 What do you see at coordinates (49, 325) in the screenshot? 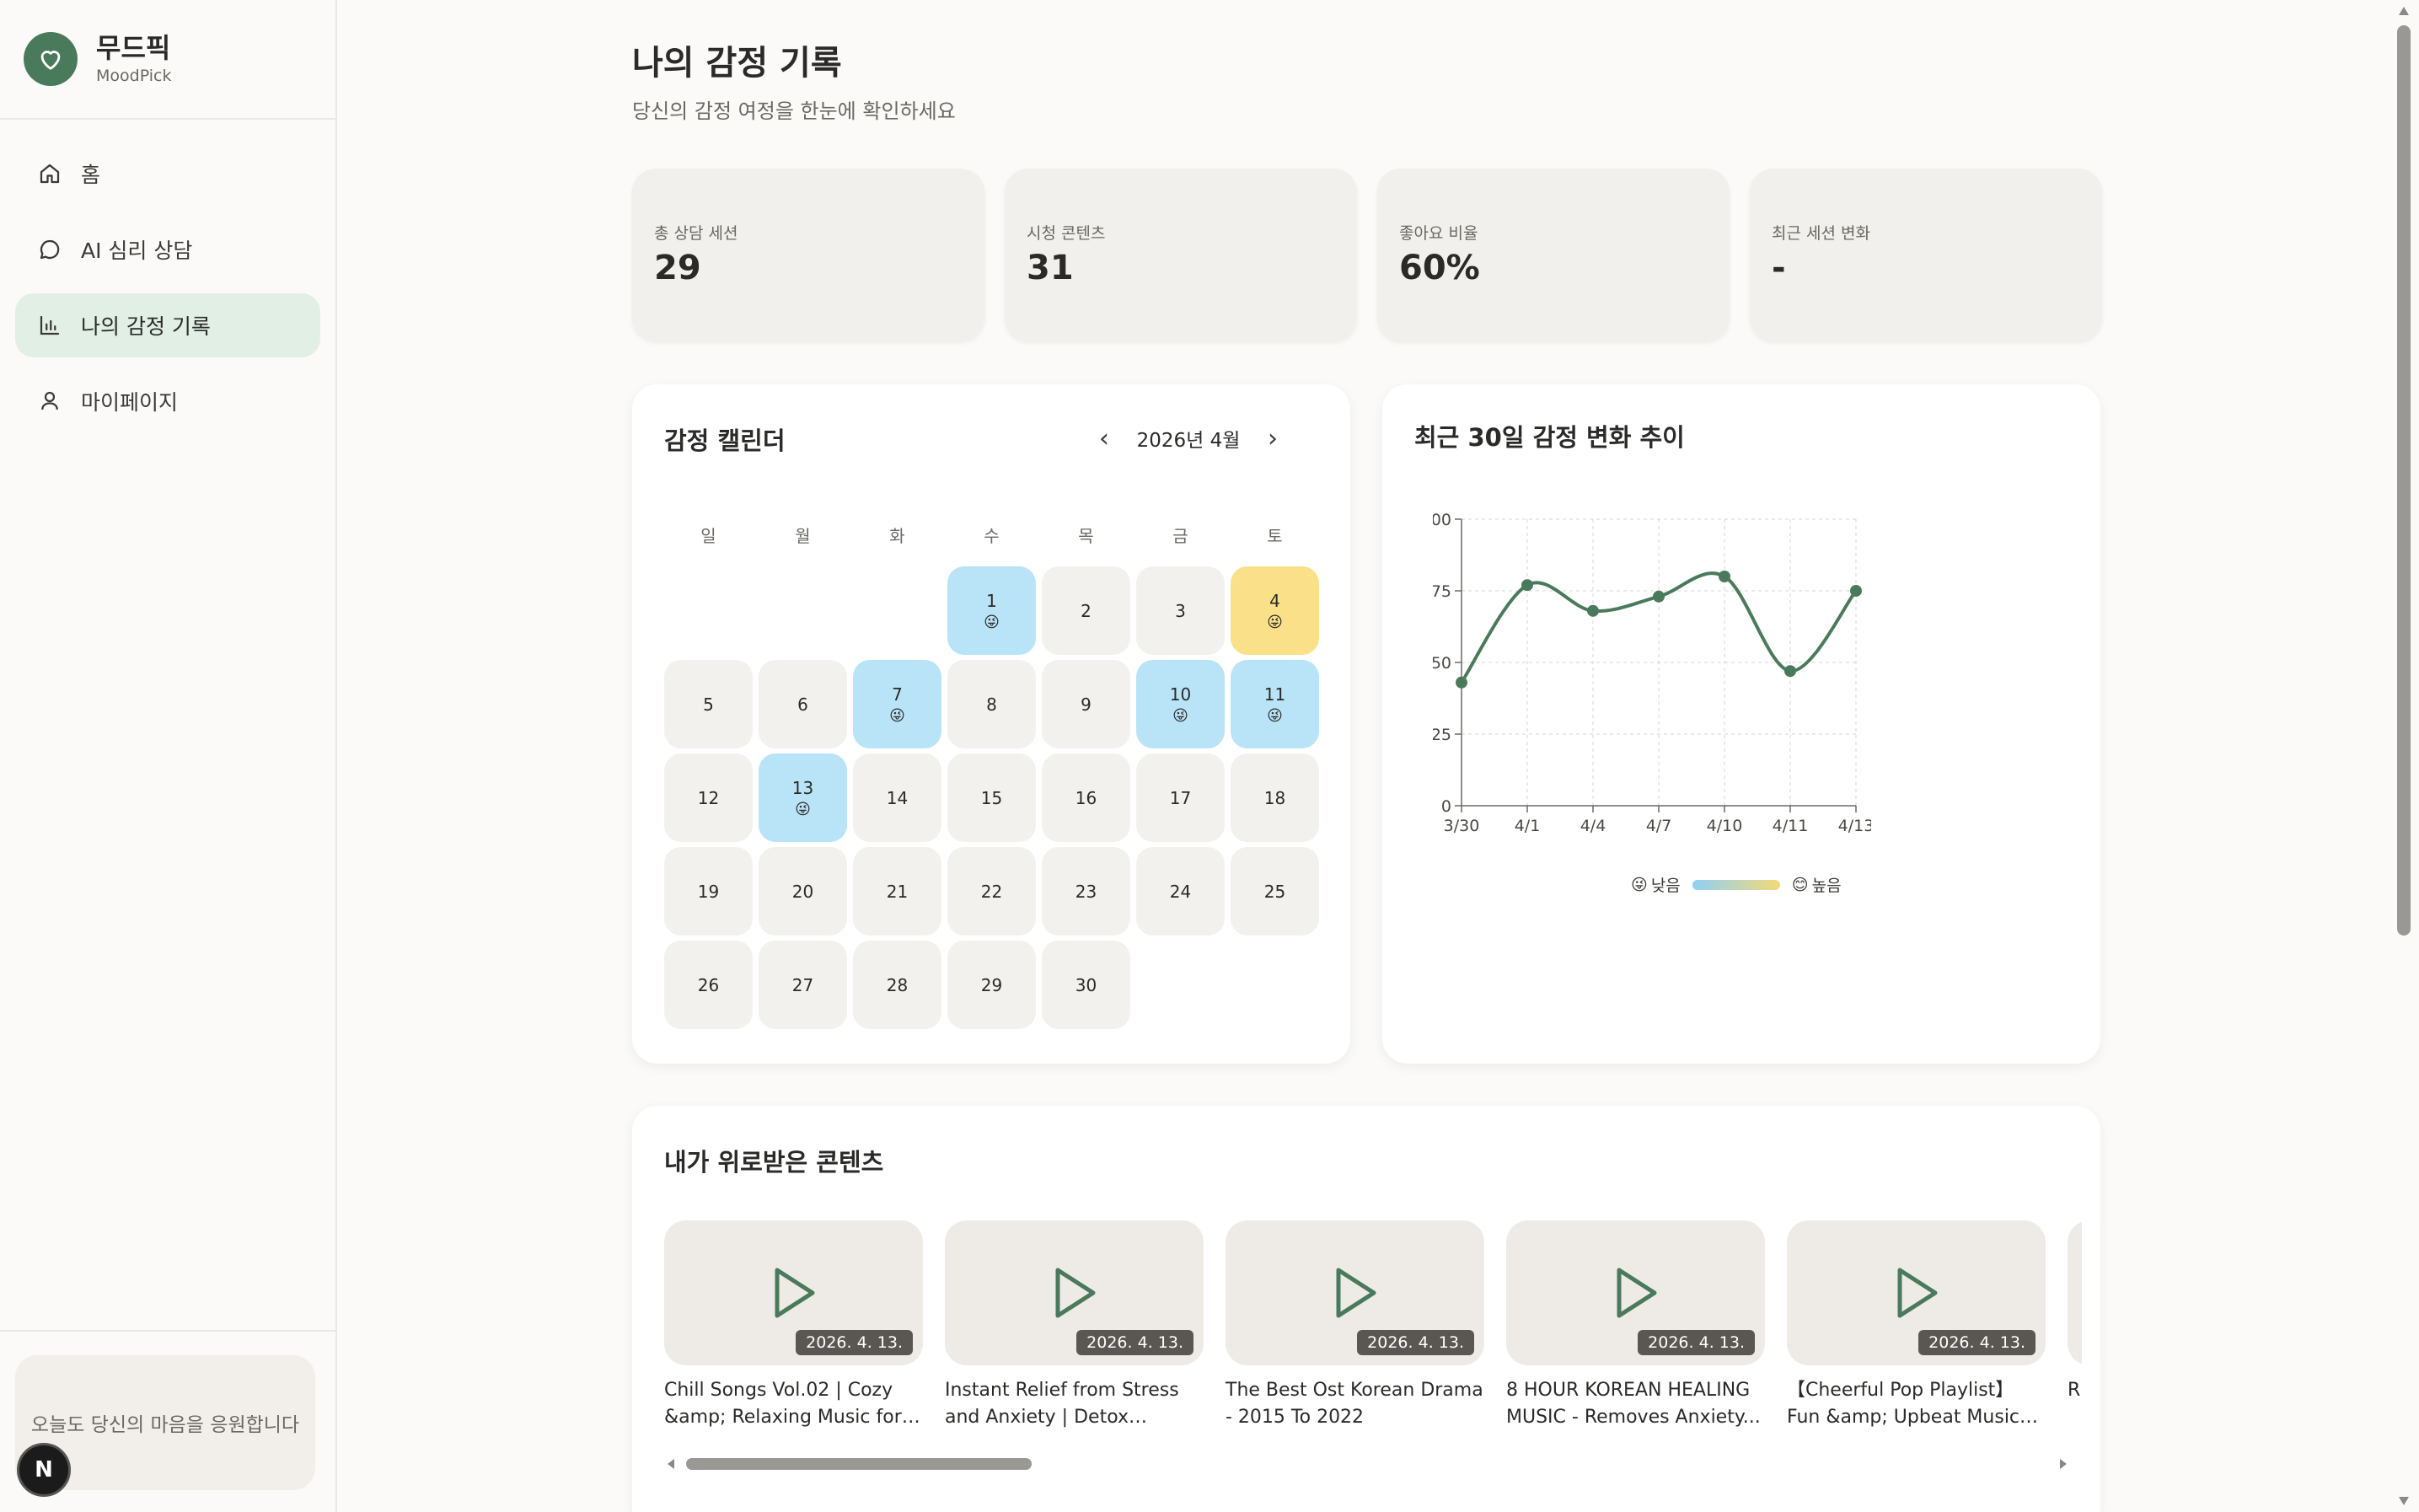
I see `bar-chart-icon` at bounding box center [49, 325].